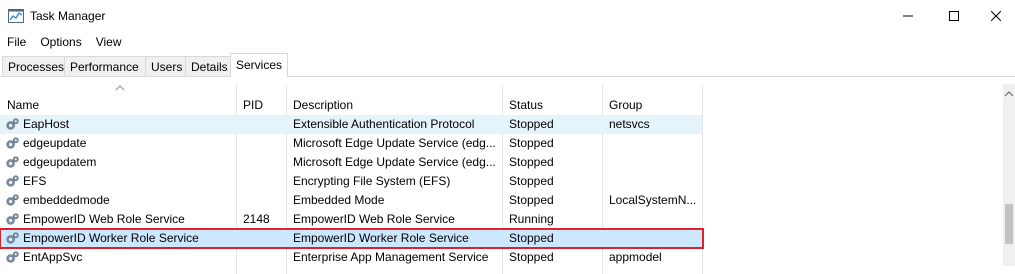  I want to click on tab-details: Details, so click(208, 66).